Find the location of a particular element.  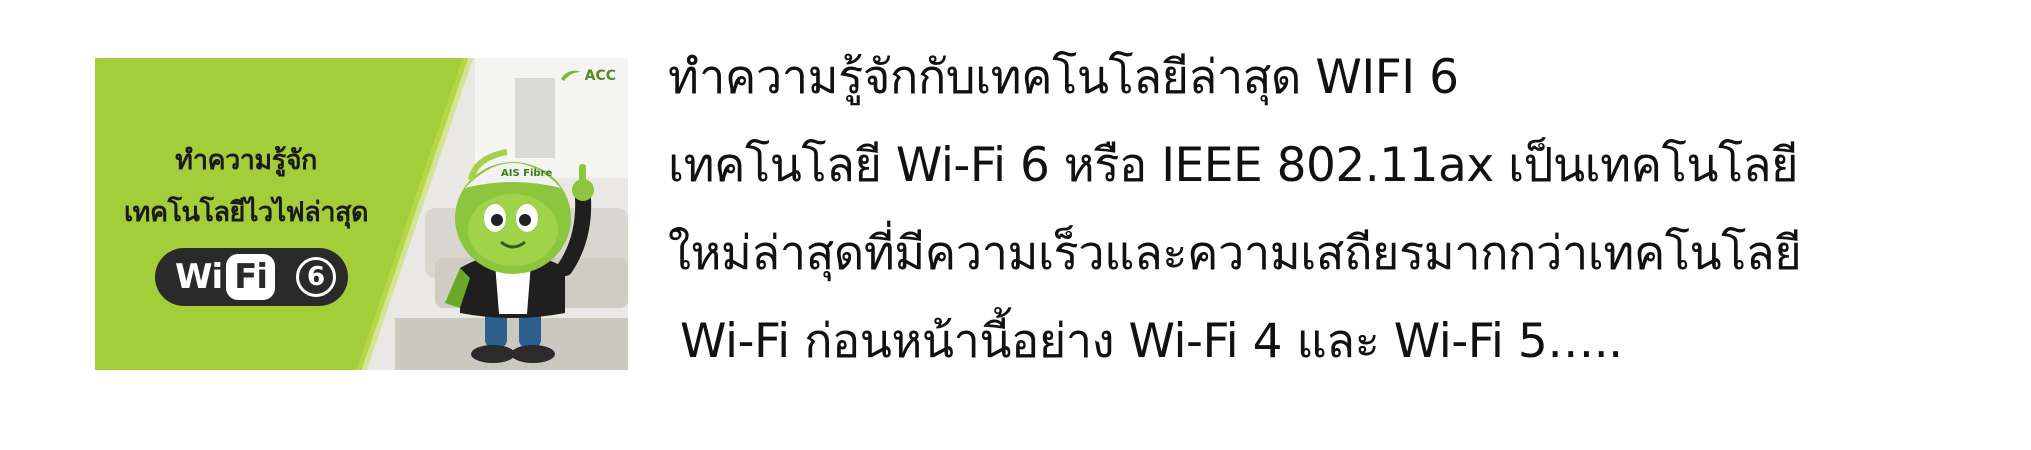

thumbnail-title-line-1: ทำความรู้จัก is located at coordinates (246, 160).